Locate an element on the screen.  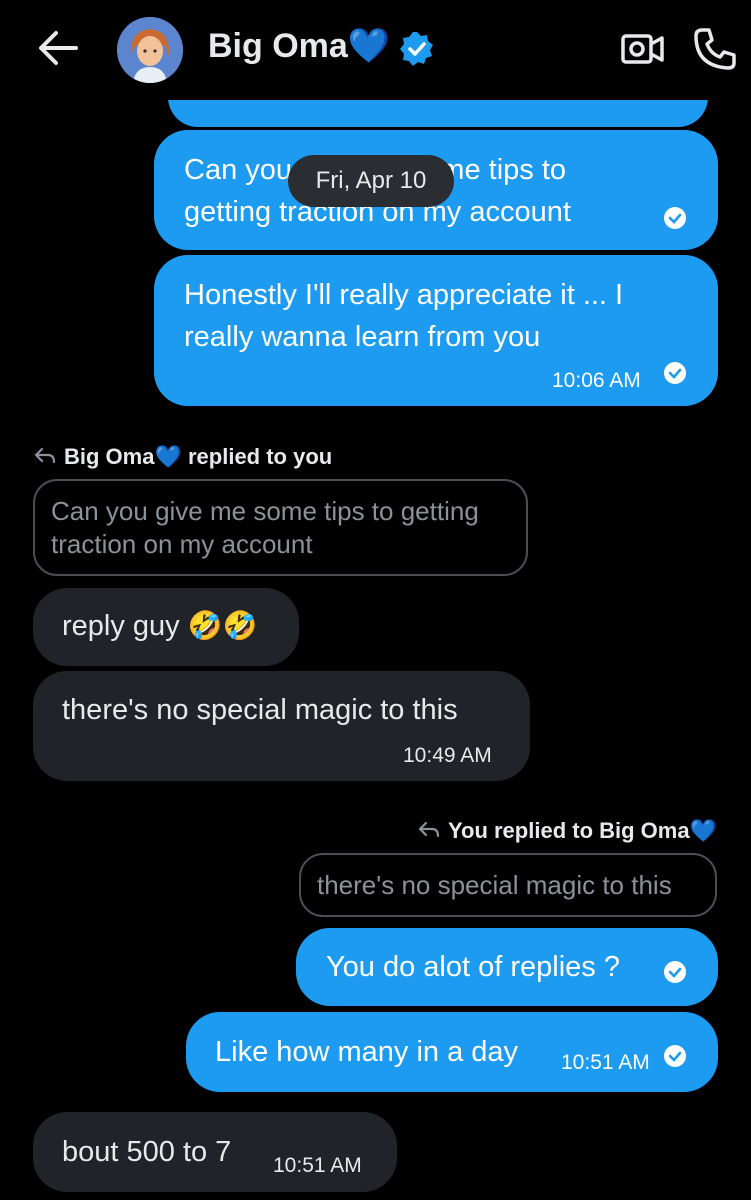
message-text: there's no special magic to this is located at coordinates (260, 710).